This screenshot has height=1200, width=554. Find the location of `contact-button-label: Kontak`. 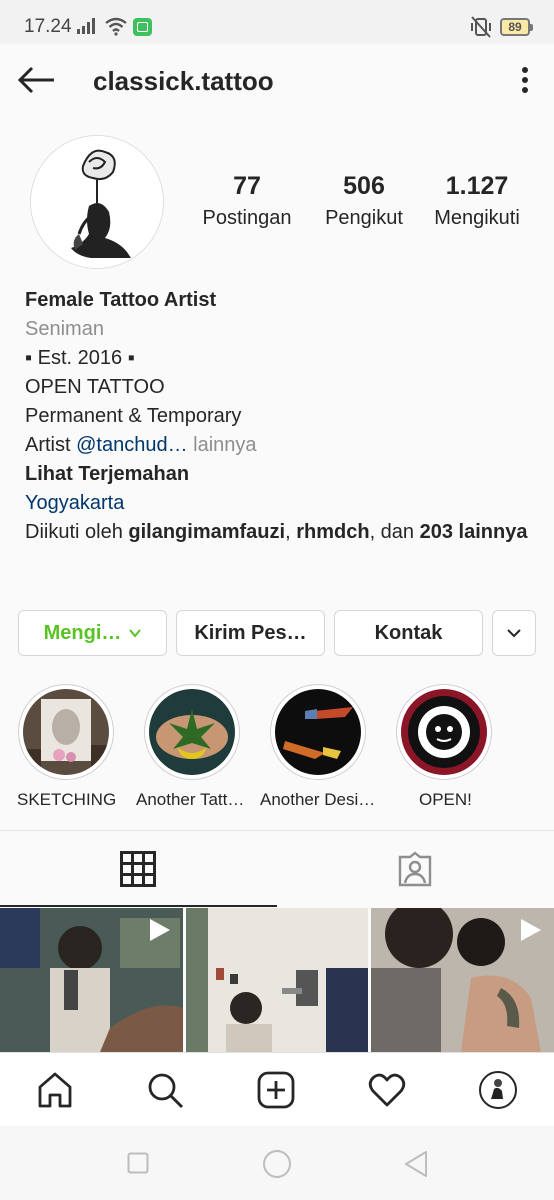

contact-button-label: Kontak is located at coordinates (408, 632).